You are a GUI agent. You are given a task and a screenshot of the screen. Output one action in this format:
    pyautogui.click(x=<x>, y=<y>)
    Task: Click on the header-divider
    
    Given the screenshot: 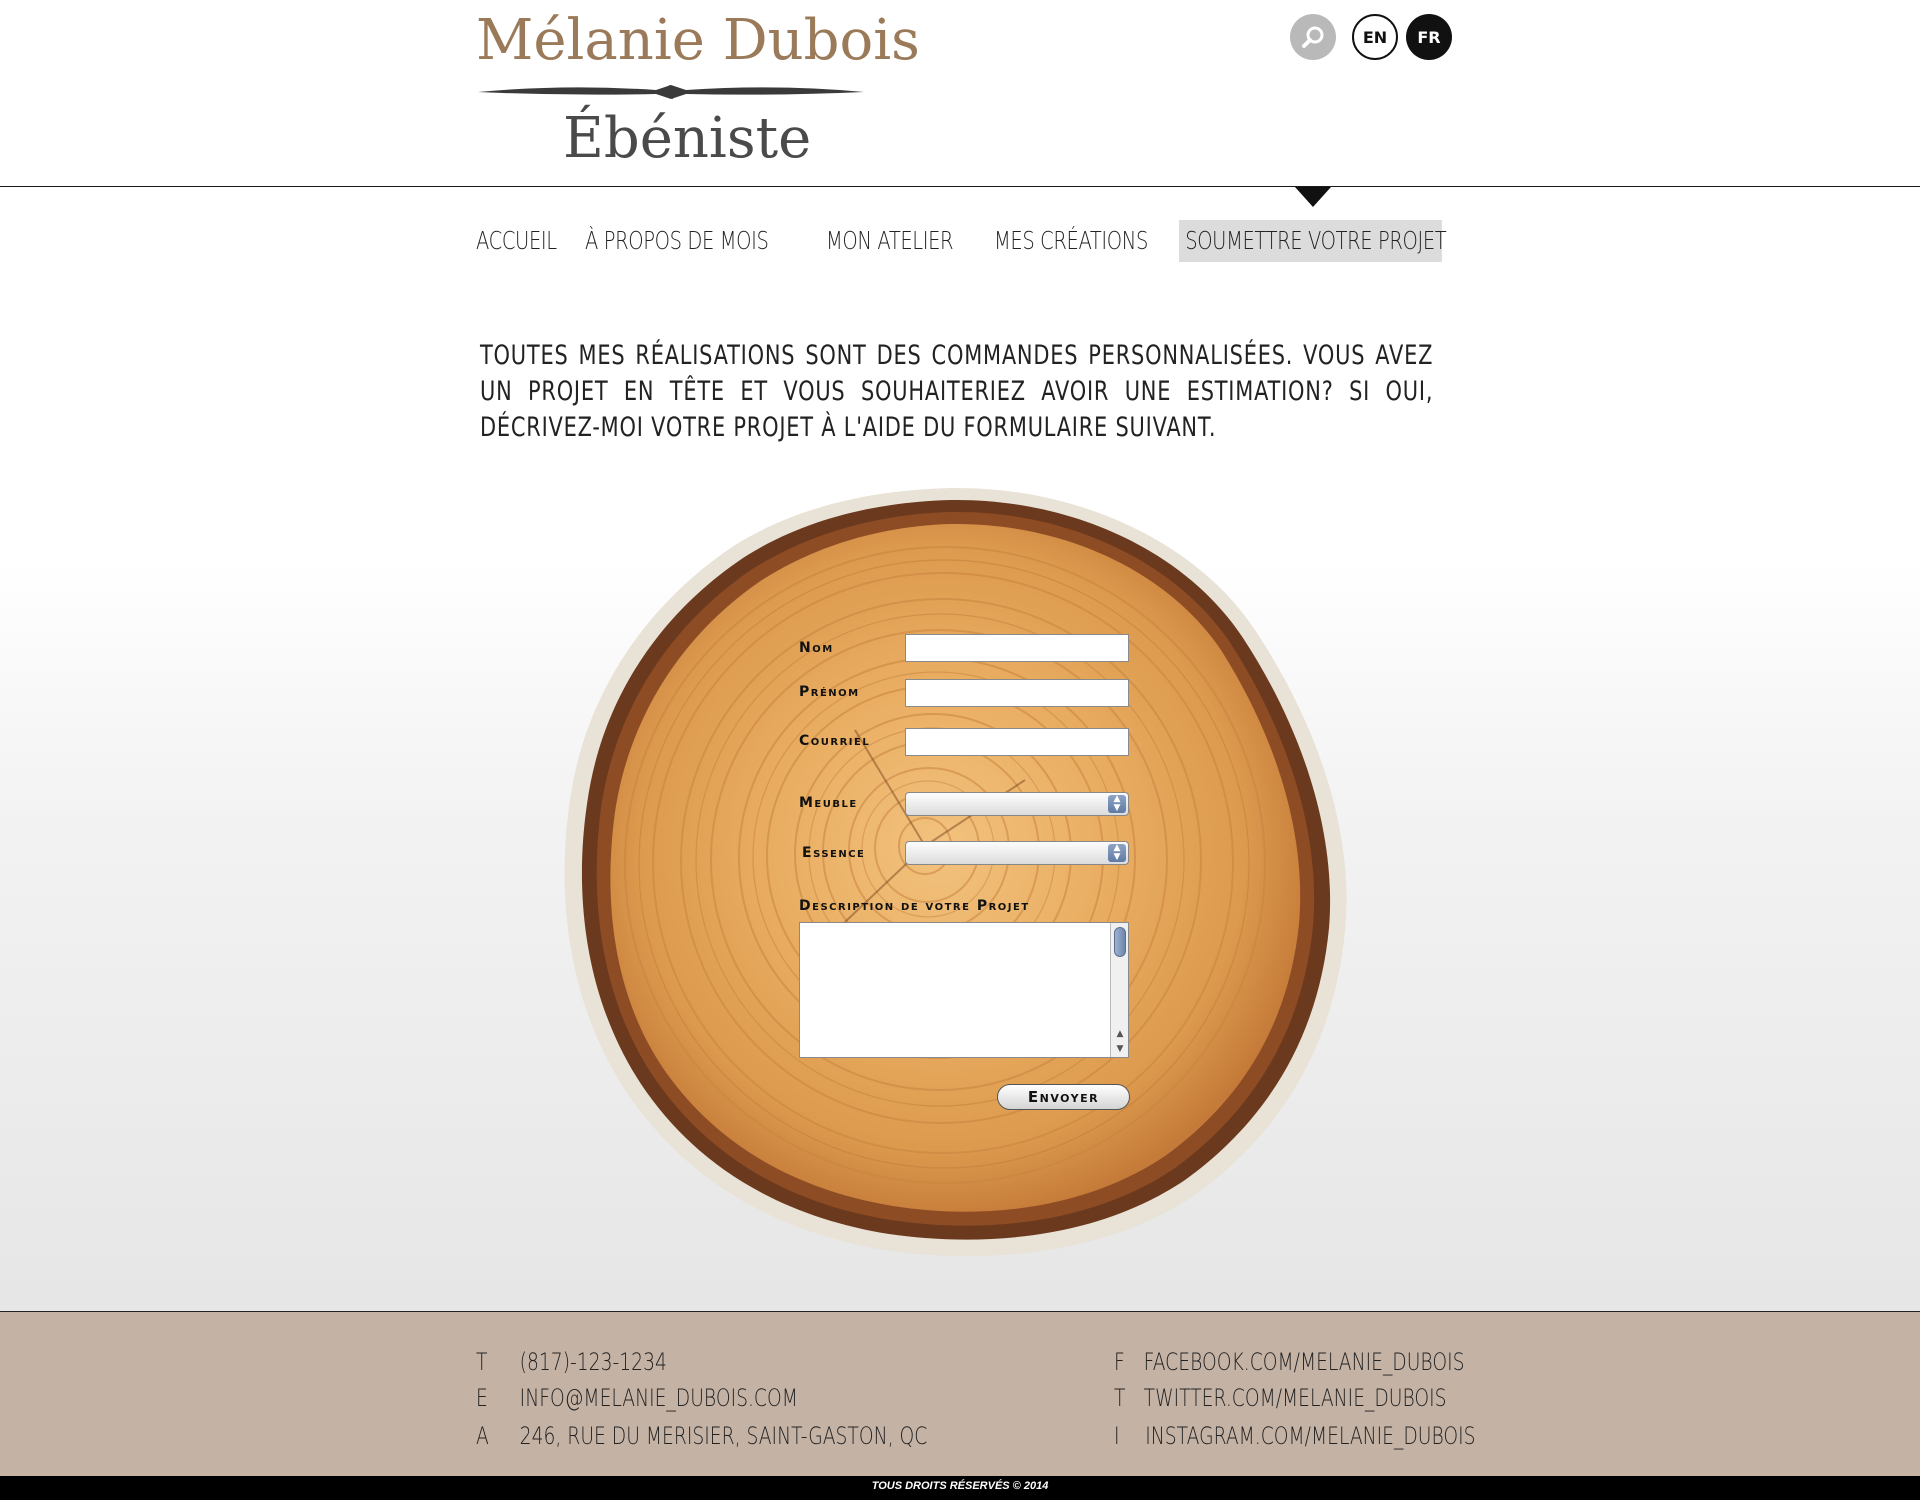 What is the action you would take?
    pyautogui.click(x=960, y=186)
    